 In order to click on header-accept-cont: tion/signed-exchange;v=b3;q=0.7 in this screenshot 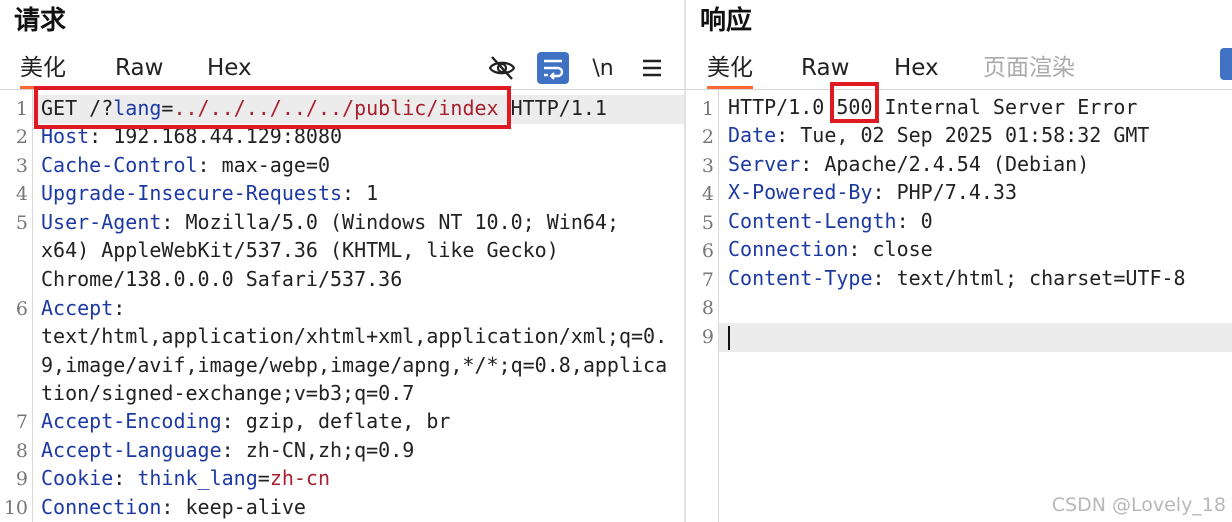, I will do `click(228, 393)`.